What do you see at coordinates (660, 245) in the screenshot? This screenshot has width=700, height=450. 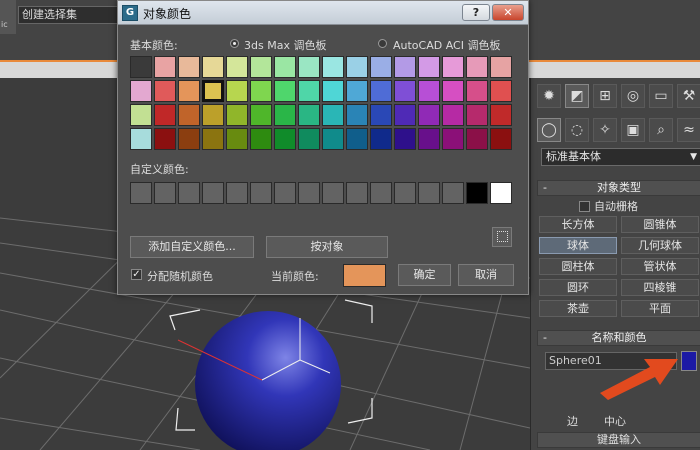 I see `object-type-button: 几何球体` at bounding box center [660, 245].